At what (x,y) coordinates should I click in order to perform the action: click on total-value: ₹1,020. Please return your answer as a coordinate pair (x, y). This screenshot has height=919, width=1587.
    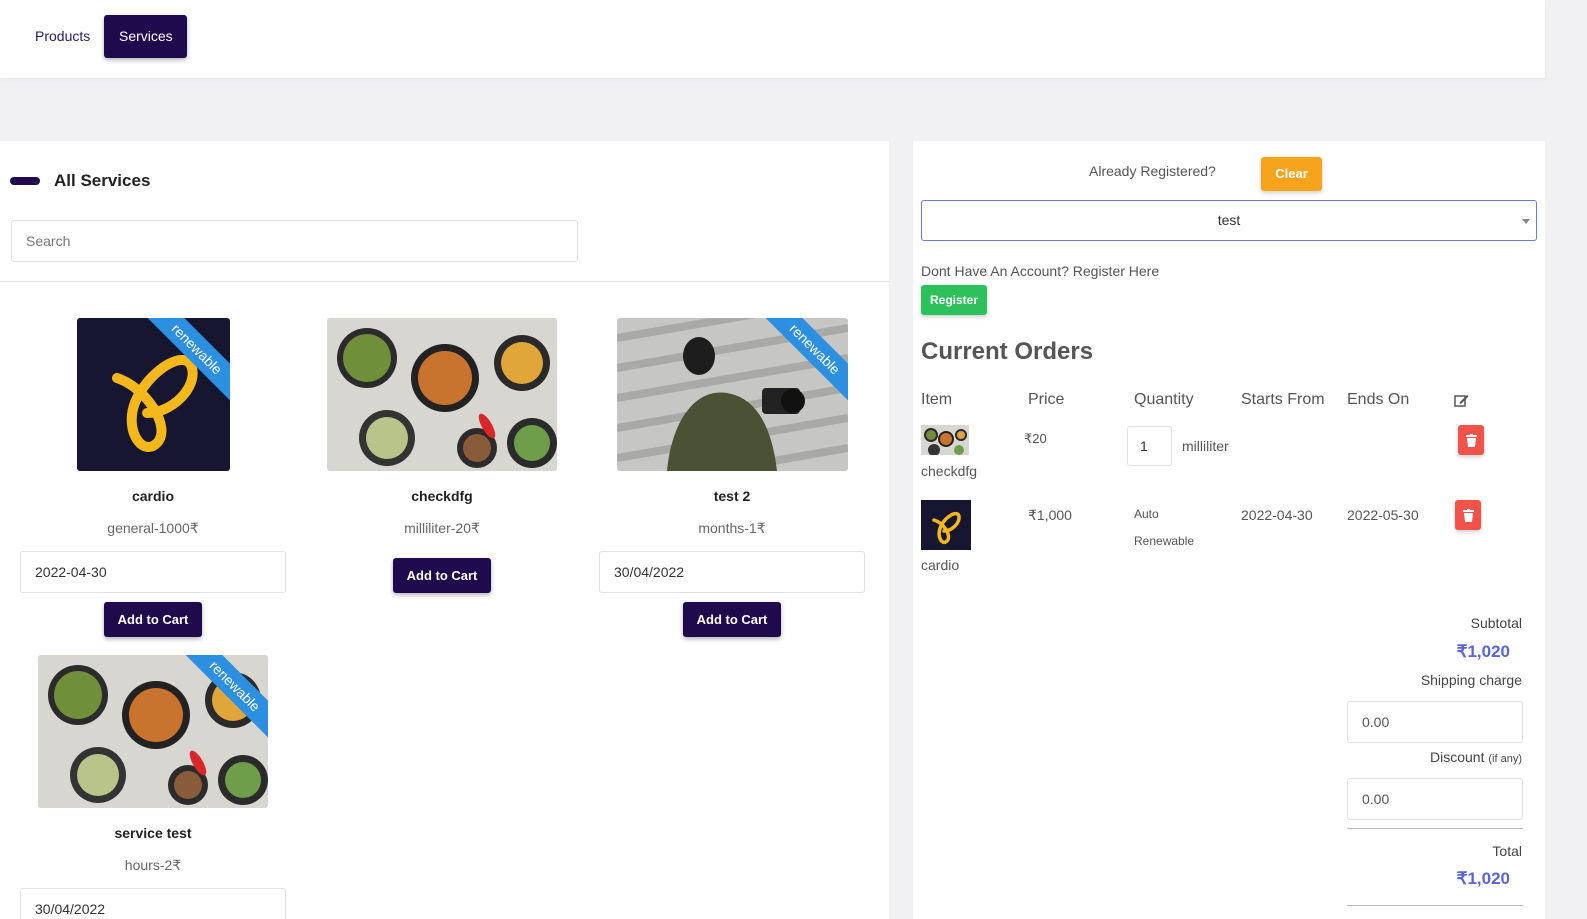
    Looking at the image, I should click on (1483, 878).